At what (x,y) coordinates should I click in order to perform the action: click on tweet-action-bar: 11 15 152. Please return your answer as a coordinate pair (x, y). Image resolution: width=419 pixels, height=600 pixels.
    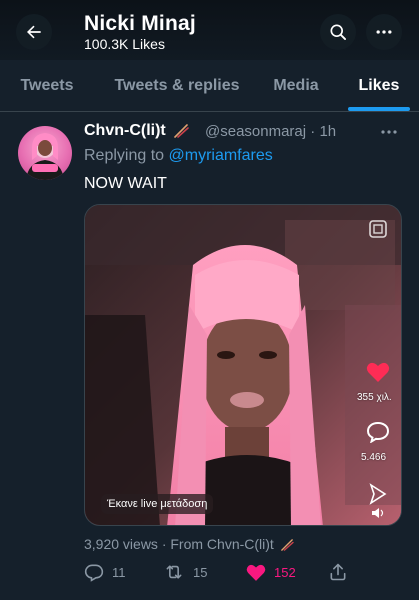
    Looking at the image, I should click on (209, 575).